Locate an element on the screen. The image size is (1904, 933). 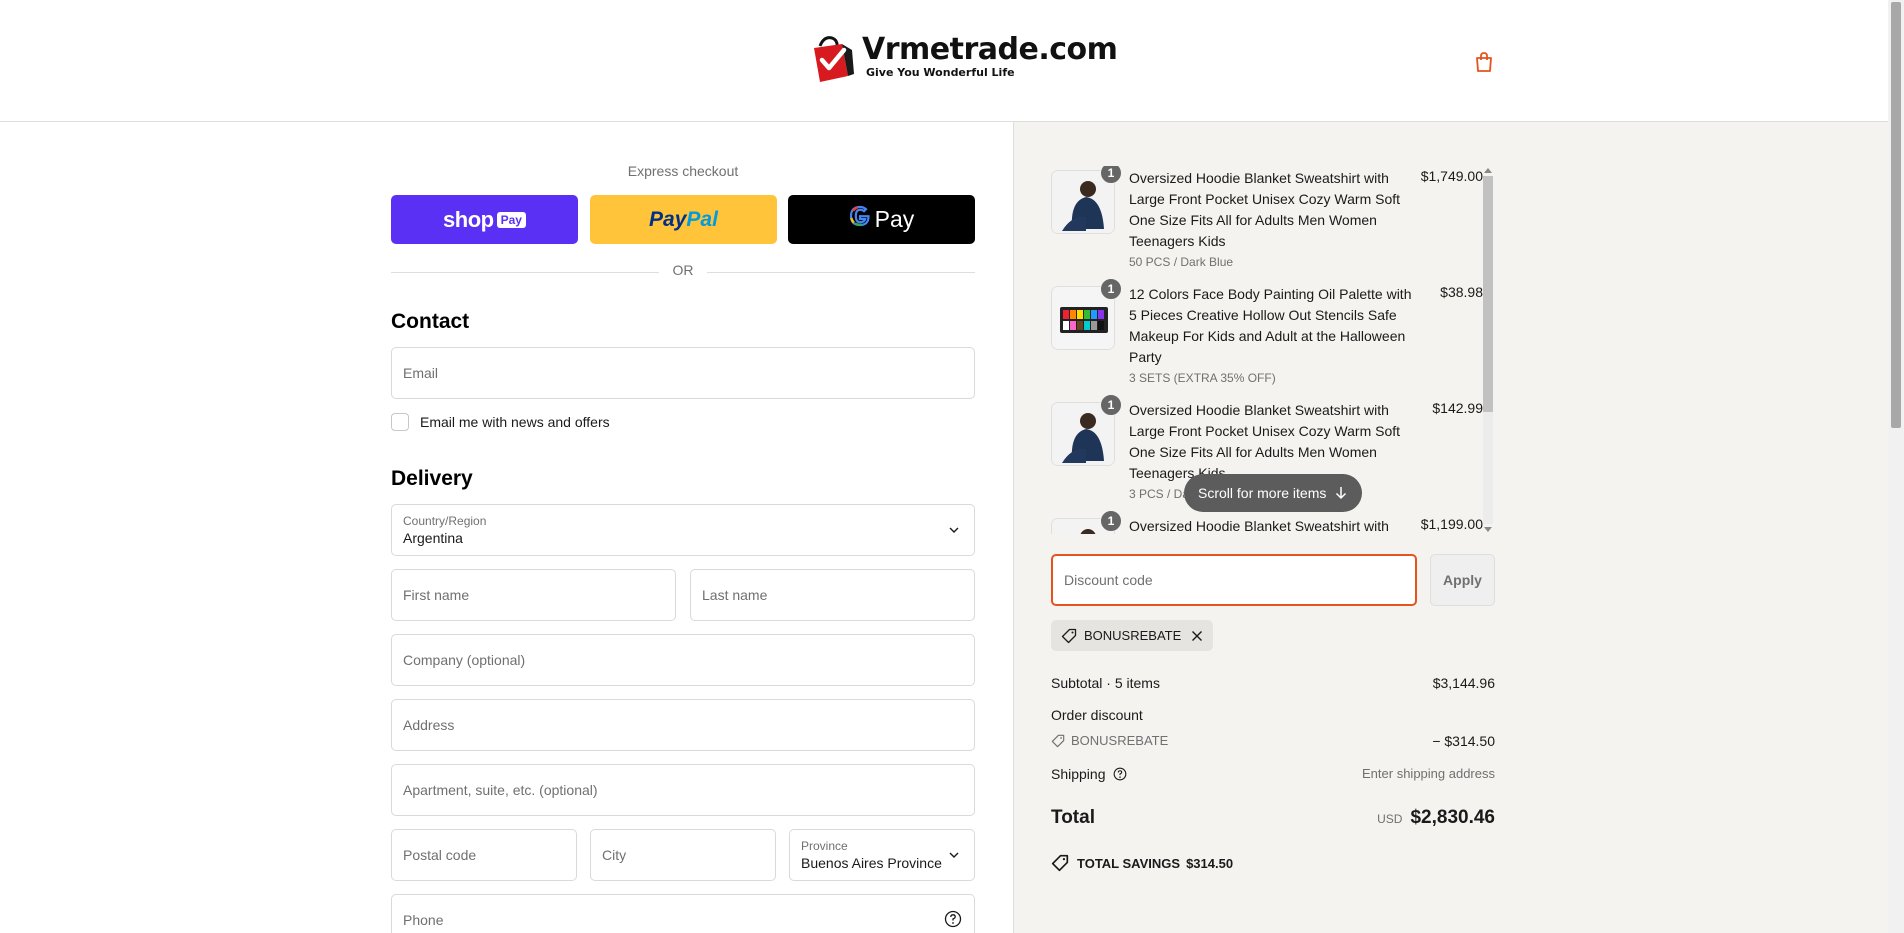
city-field: City is located at coordinates (683, 855).